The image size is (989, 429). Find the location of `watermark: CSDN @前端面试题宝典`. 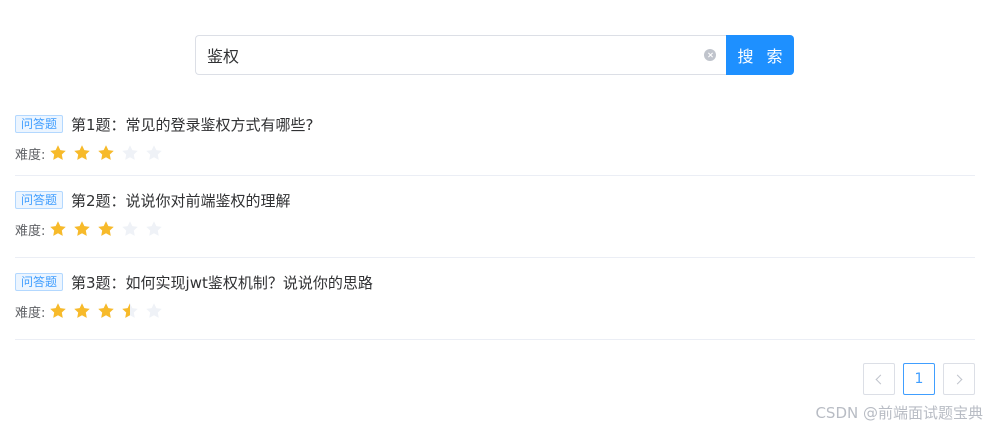

watermark: CSDN @前端面试题宝典 is located at coordinates (899, 413).